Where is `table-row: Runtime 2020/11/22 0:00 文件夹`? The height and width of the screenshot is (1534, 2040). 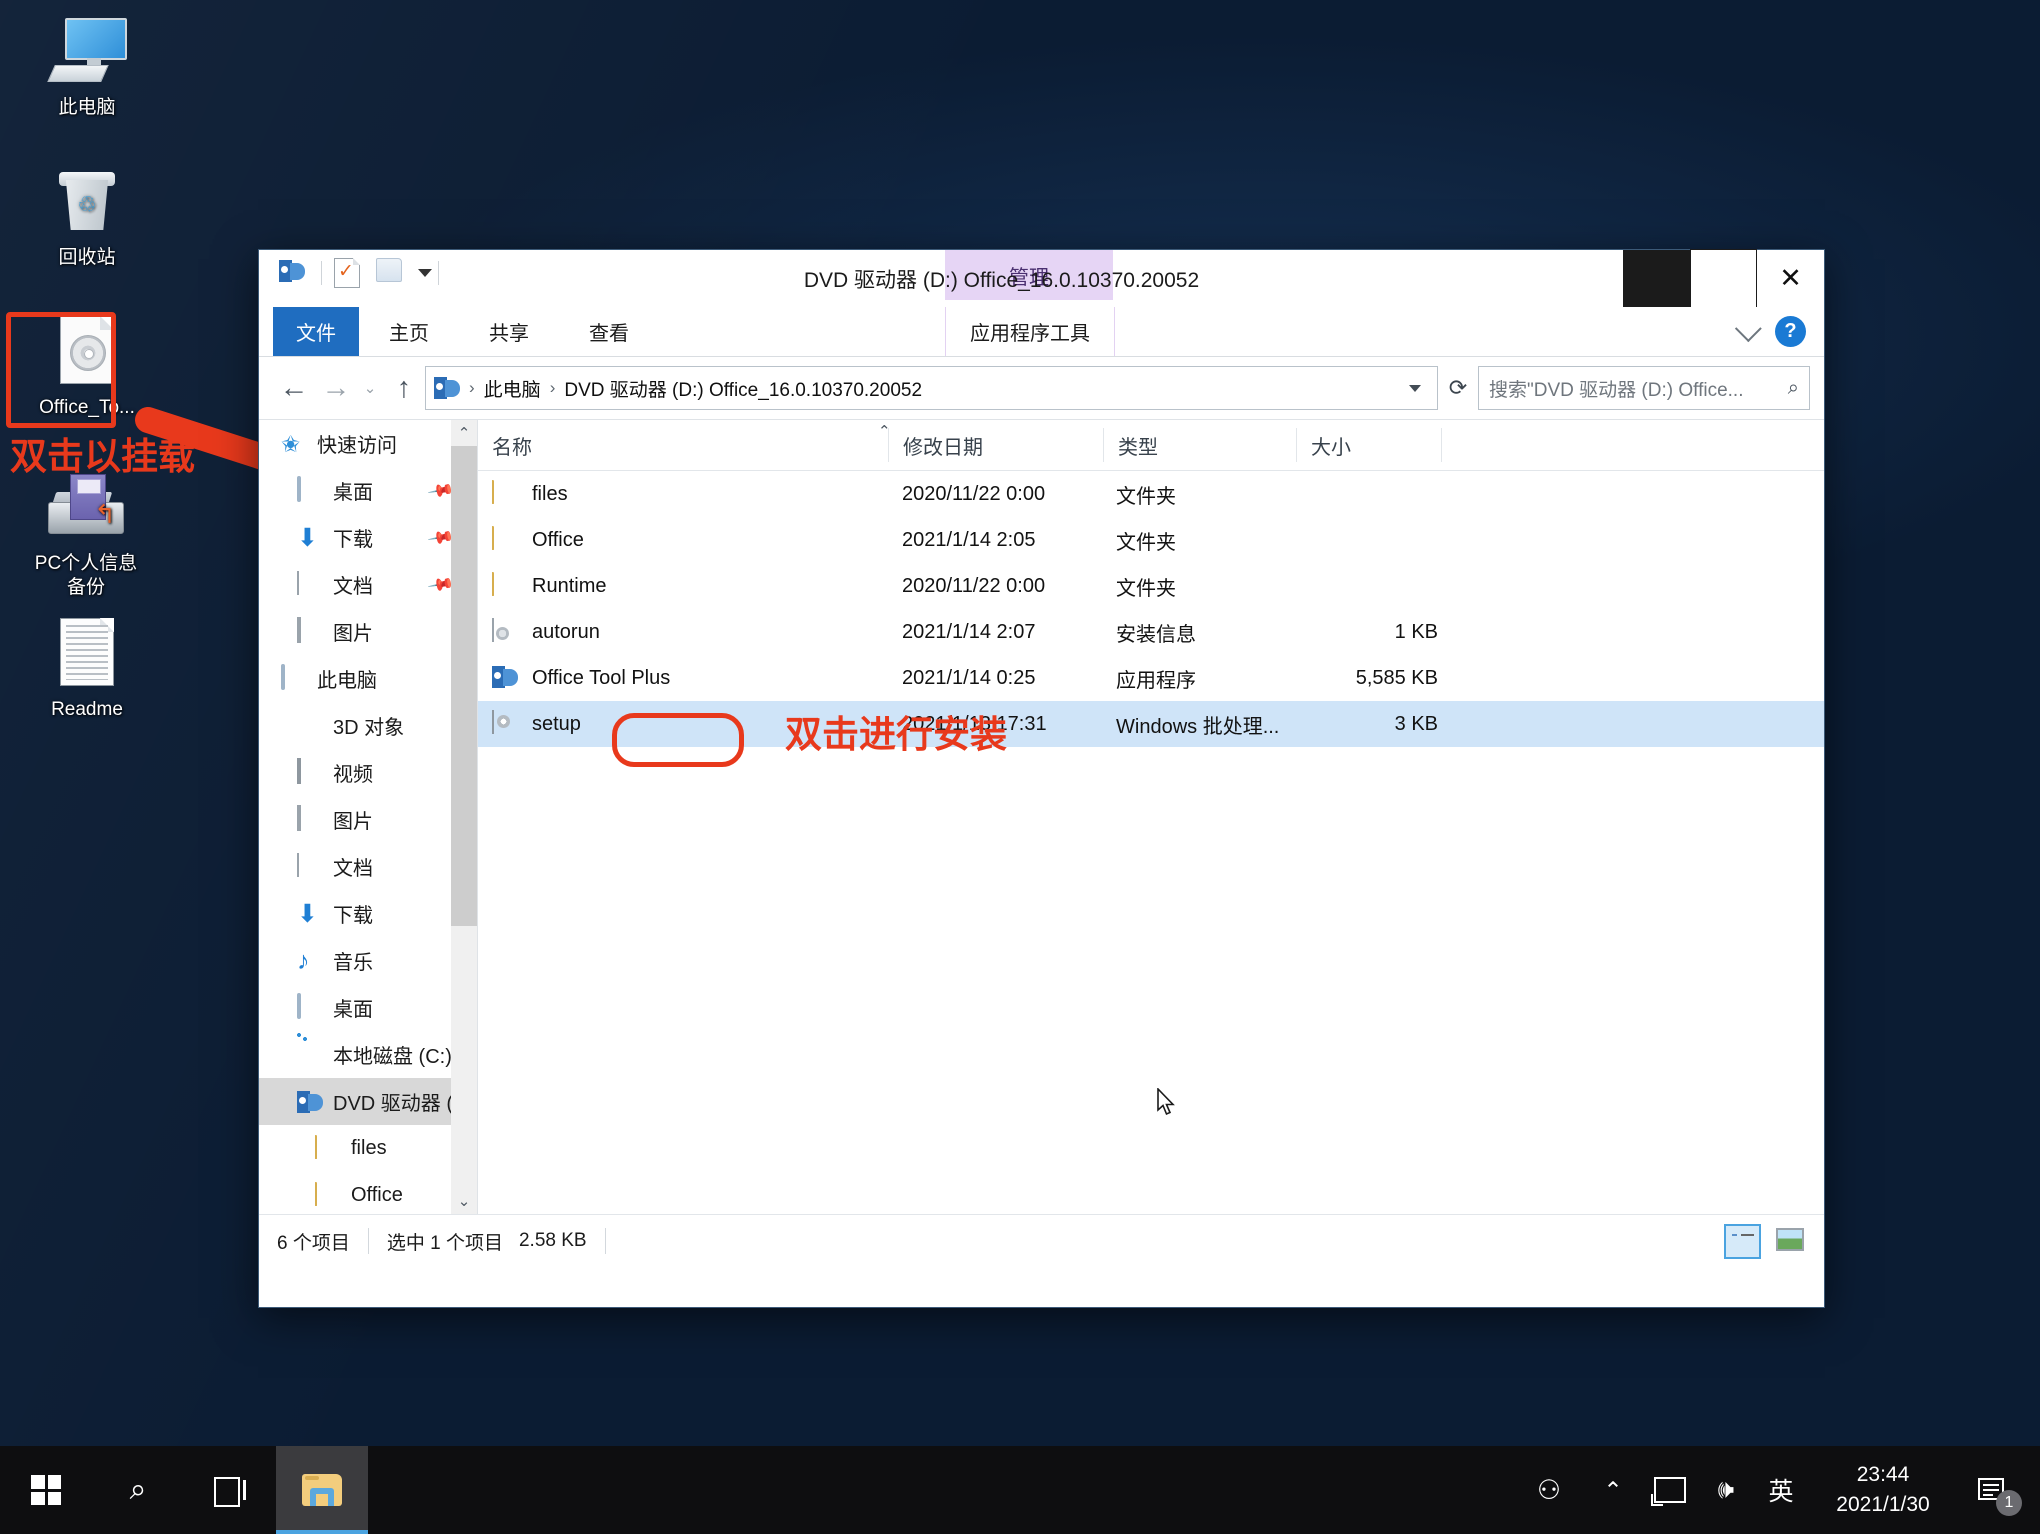 table-row: Runtime 2020/11/22 0:00 文件夹 is located at coordinates (1151, 586).